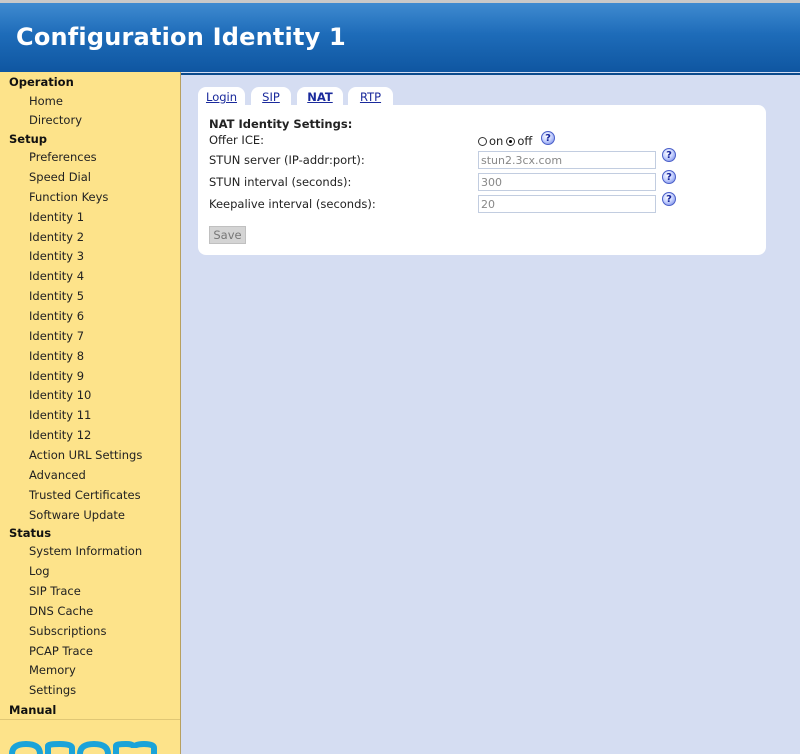  What do you see at coordinates (567, 182) in the screenshot?
I see `stun-interval-input` at bounding box center [567, 182].